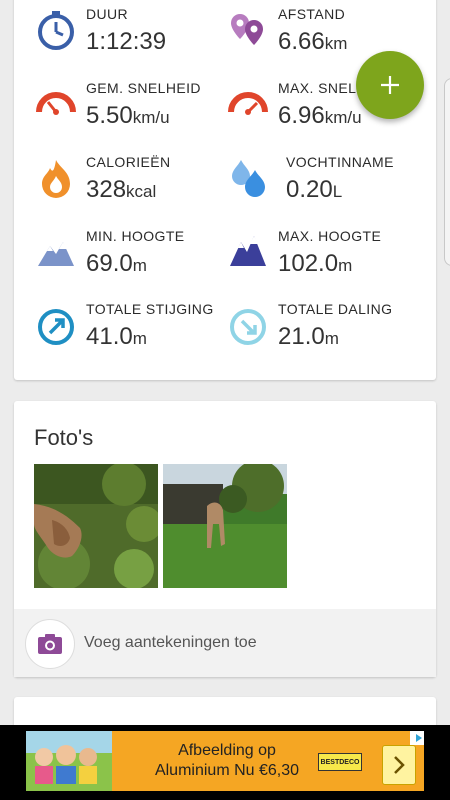 This screenshot has width=450, height=800. What do you see at coordinates (335, 309) in the screenshot?
I see `stat-label: TOTALE DALING` at bounding box center [335, 309].